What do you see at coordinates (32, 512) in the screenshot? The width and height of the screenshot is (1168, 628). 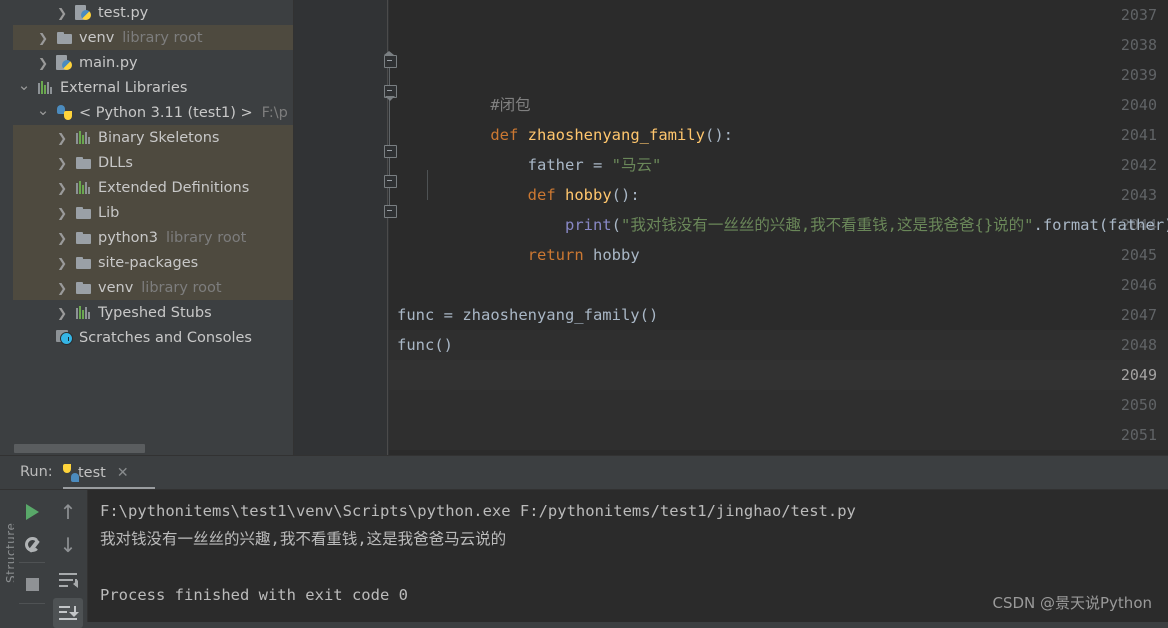 I see `run-button` at bounding box center [32, 512].